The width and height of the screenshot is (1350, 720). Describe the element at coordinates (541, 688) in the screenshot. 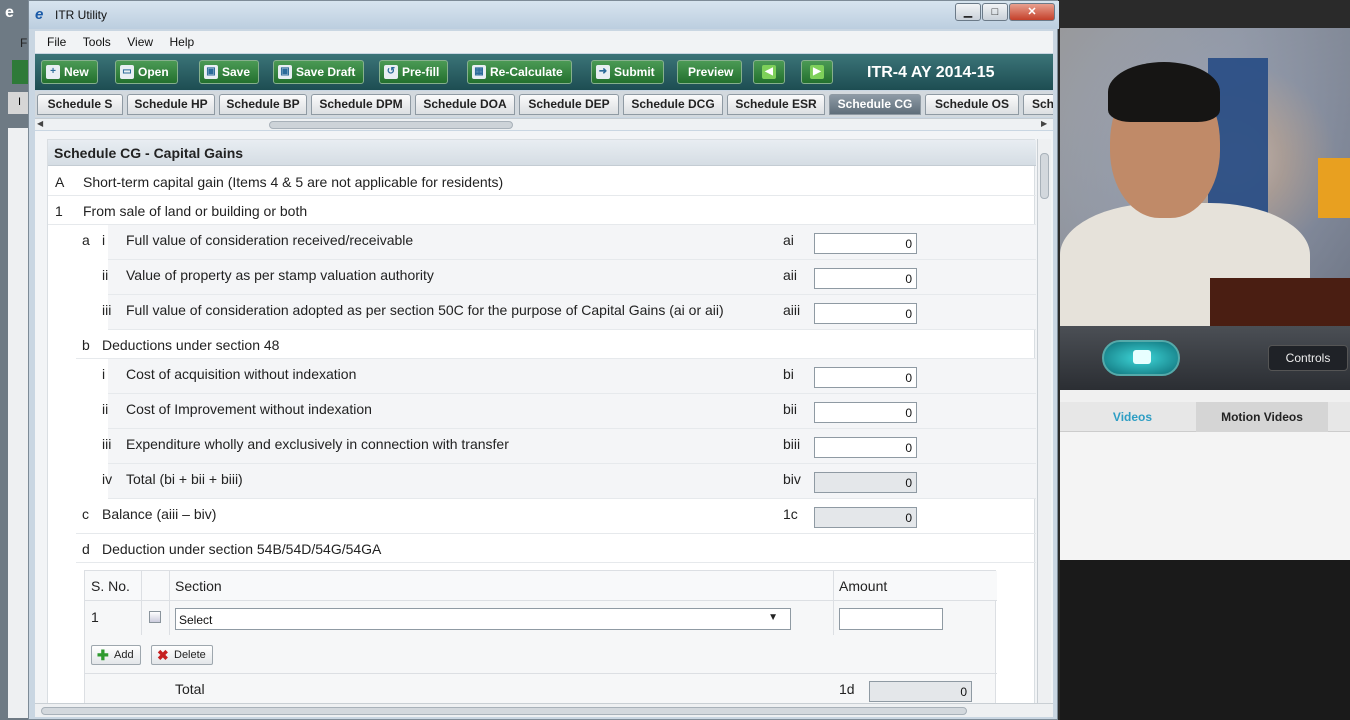

I see `deduction-total-row: Total 1d 0` at that location.